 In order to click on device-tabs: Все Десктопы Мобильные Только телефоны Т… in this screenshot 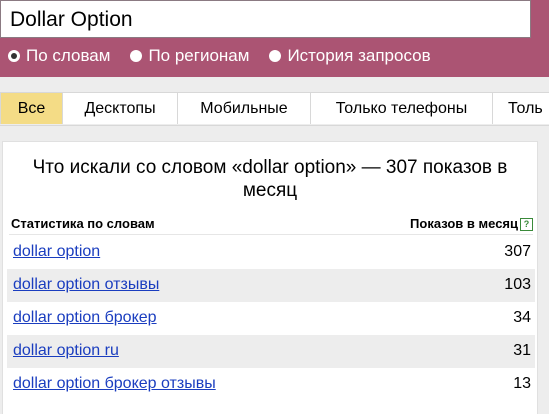, I will do `click(274, 109)`.